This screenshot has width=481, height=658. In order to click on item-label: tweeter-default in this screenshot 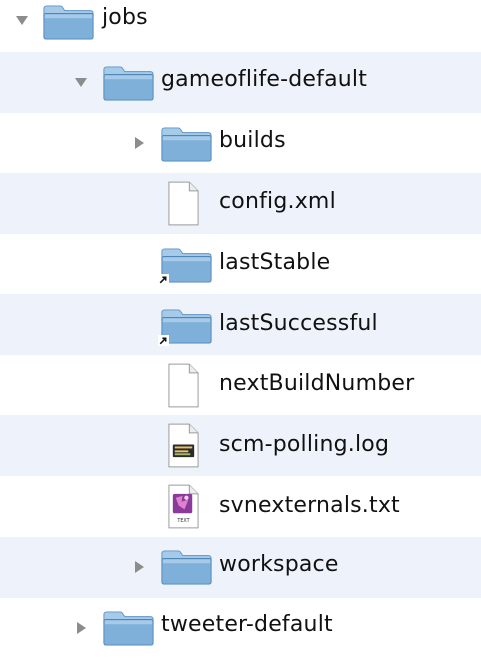, I will do `click(247, 624)`.